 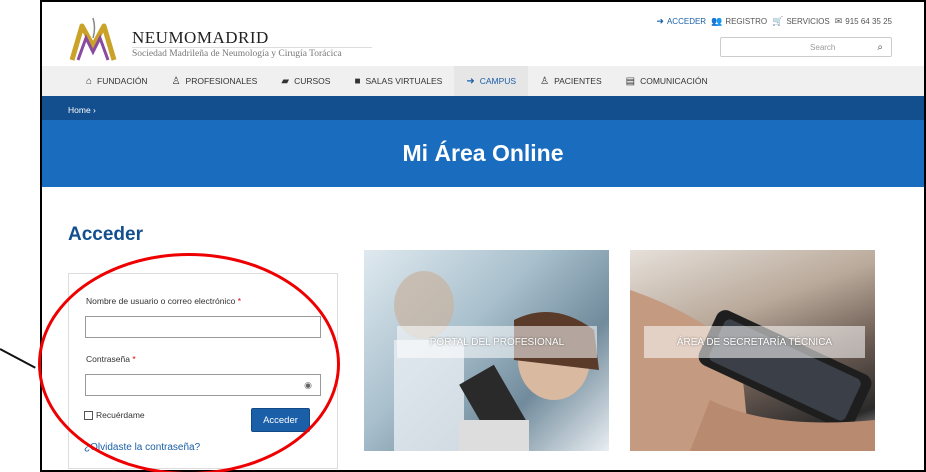 I want to click on video-camera-icon: ■, so click(x=357, y=81).